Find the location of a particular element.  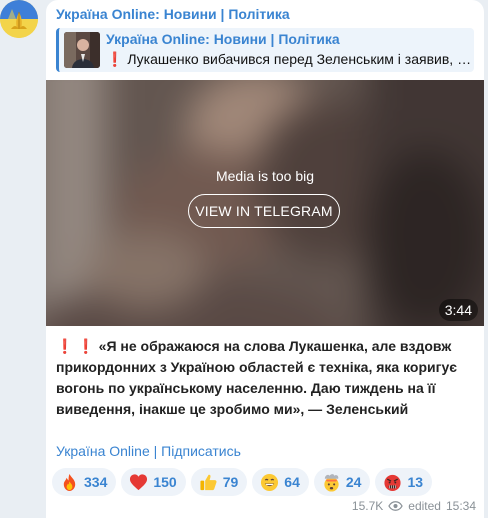

reaction-count: 79 is located at coordinates (230, 482).